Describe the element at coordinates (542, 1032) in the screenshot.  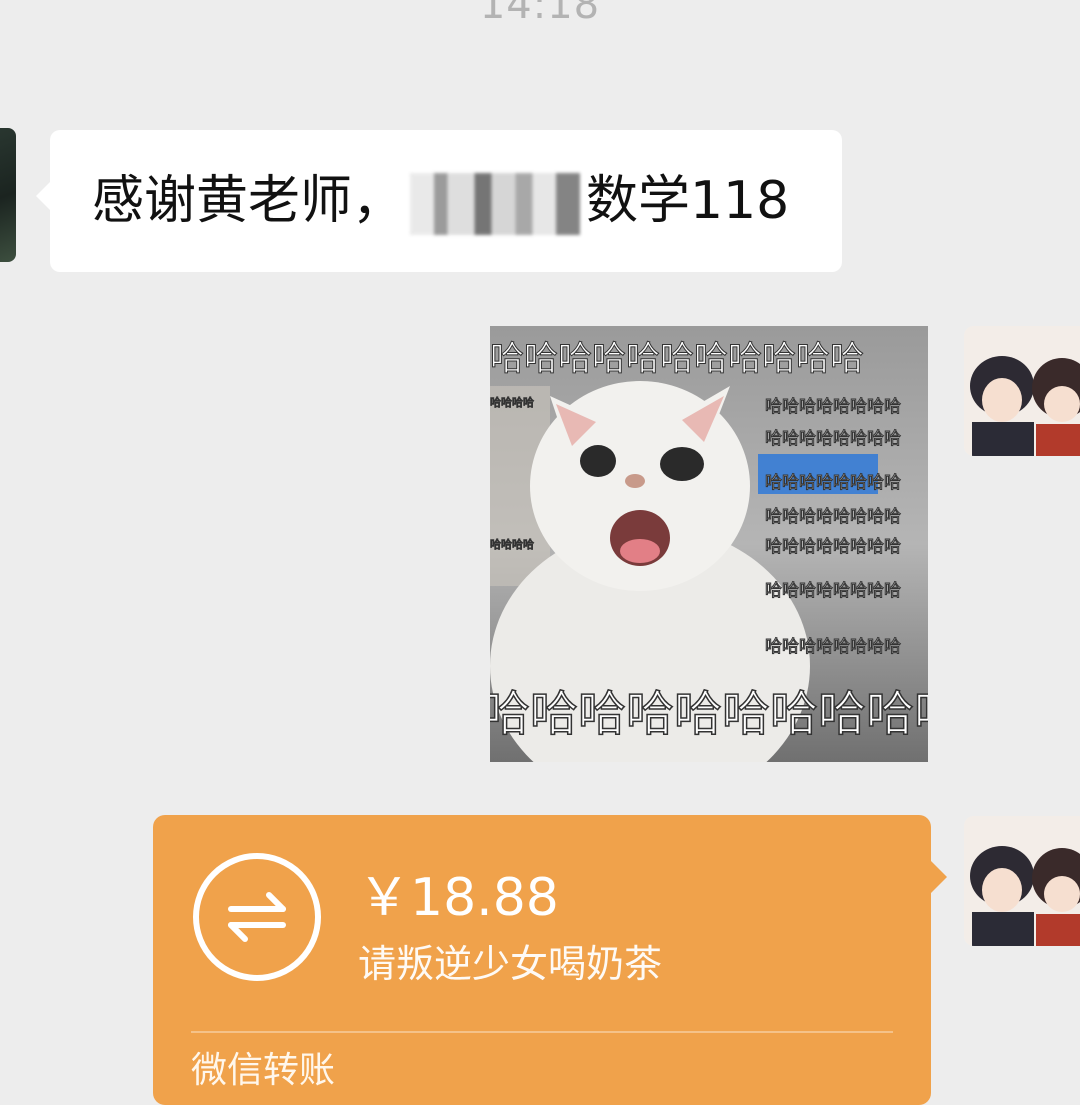
I see `transfer-divider` at that location.